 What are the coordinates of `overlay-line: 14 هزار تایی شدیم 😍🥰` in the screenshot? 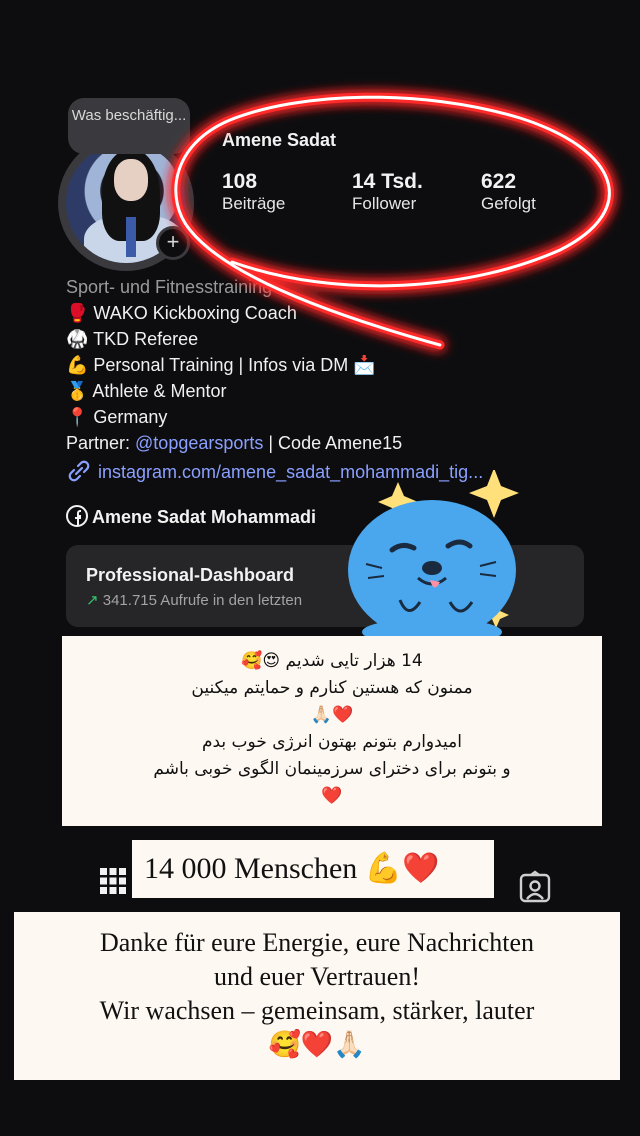 It's located at (332, 661).